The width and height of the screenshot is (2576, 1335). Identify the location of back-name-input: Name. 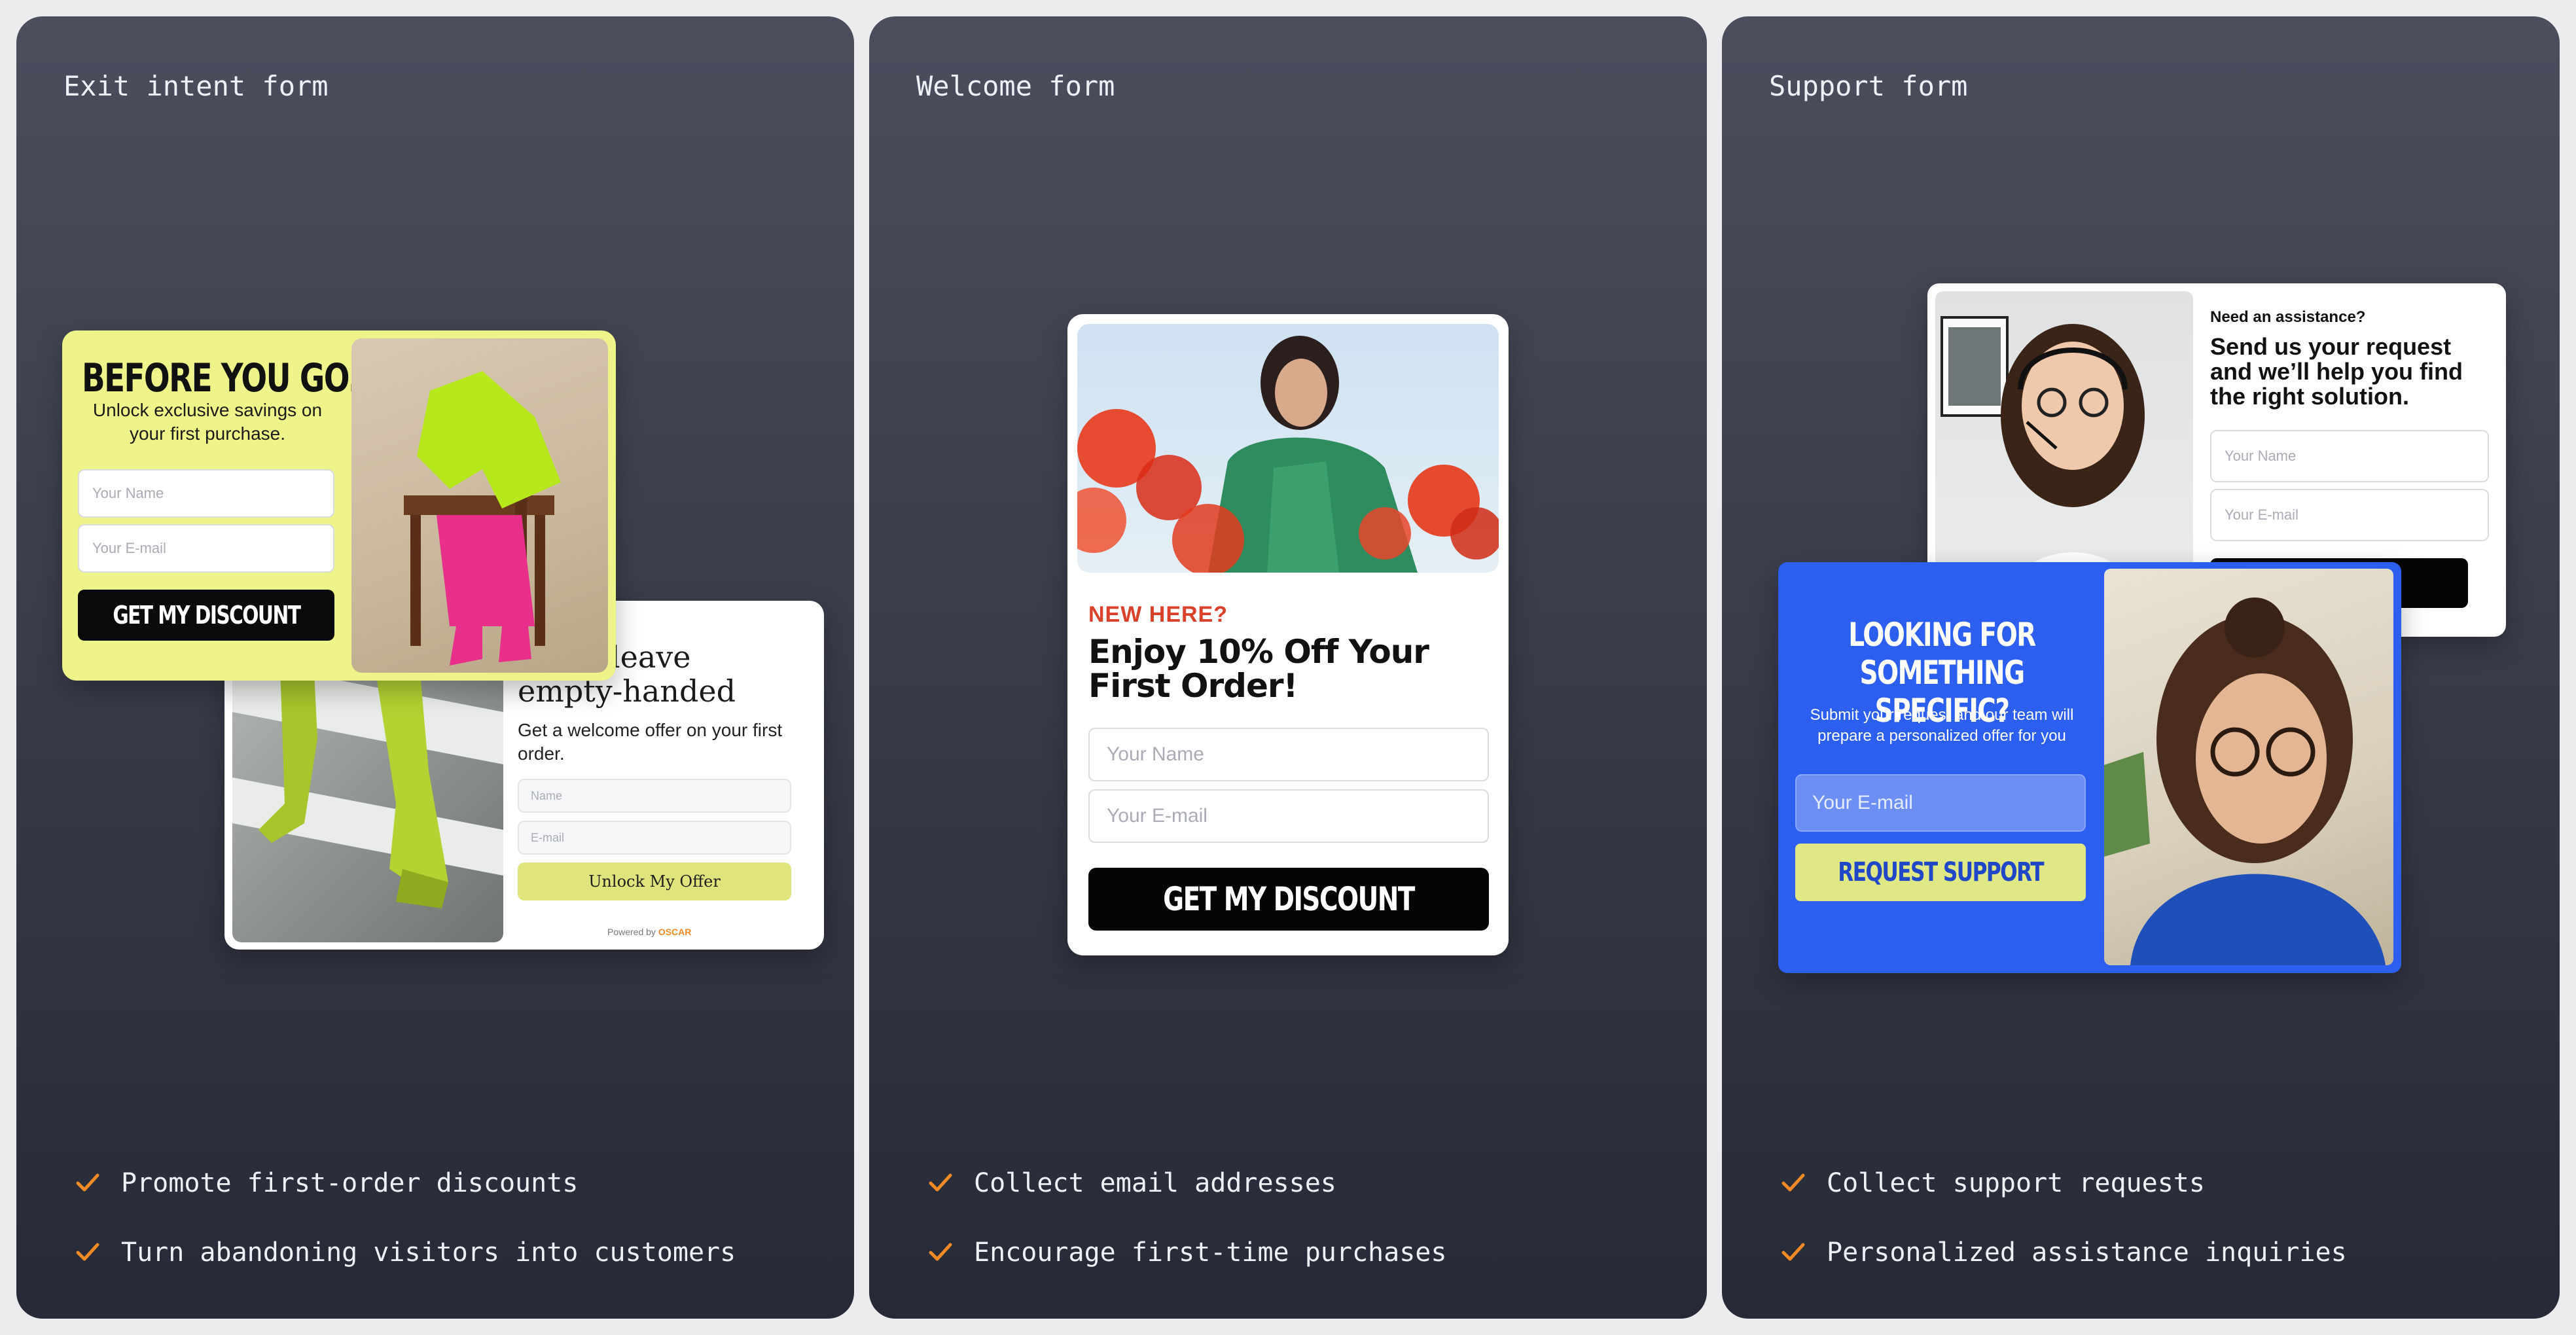
(654, 796).